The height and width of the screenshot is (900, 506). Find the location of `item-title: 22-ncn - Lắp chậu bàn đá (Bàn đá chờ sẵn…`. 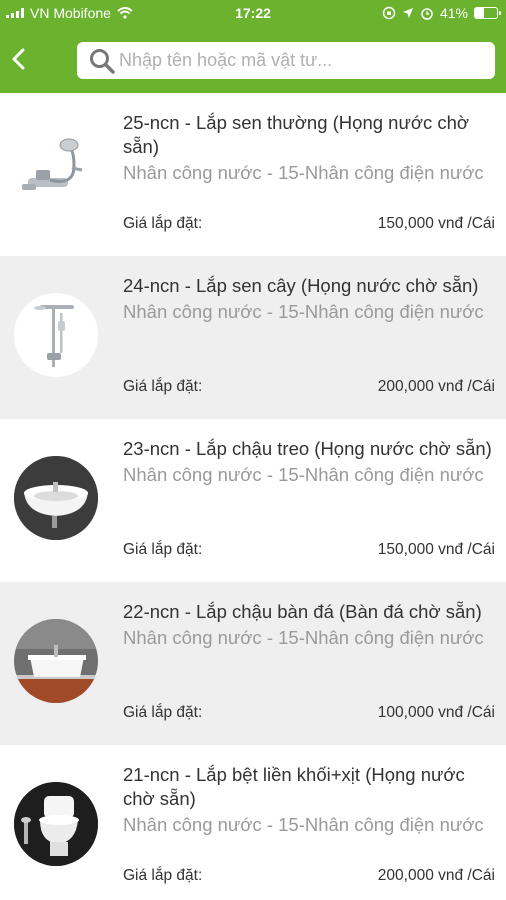

item-title: 22-ncn - Lắp chậu bàn đá (Bàn đá chờ sẵn… is located at coordinates (302, 611).